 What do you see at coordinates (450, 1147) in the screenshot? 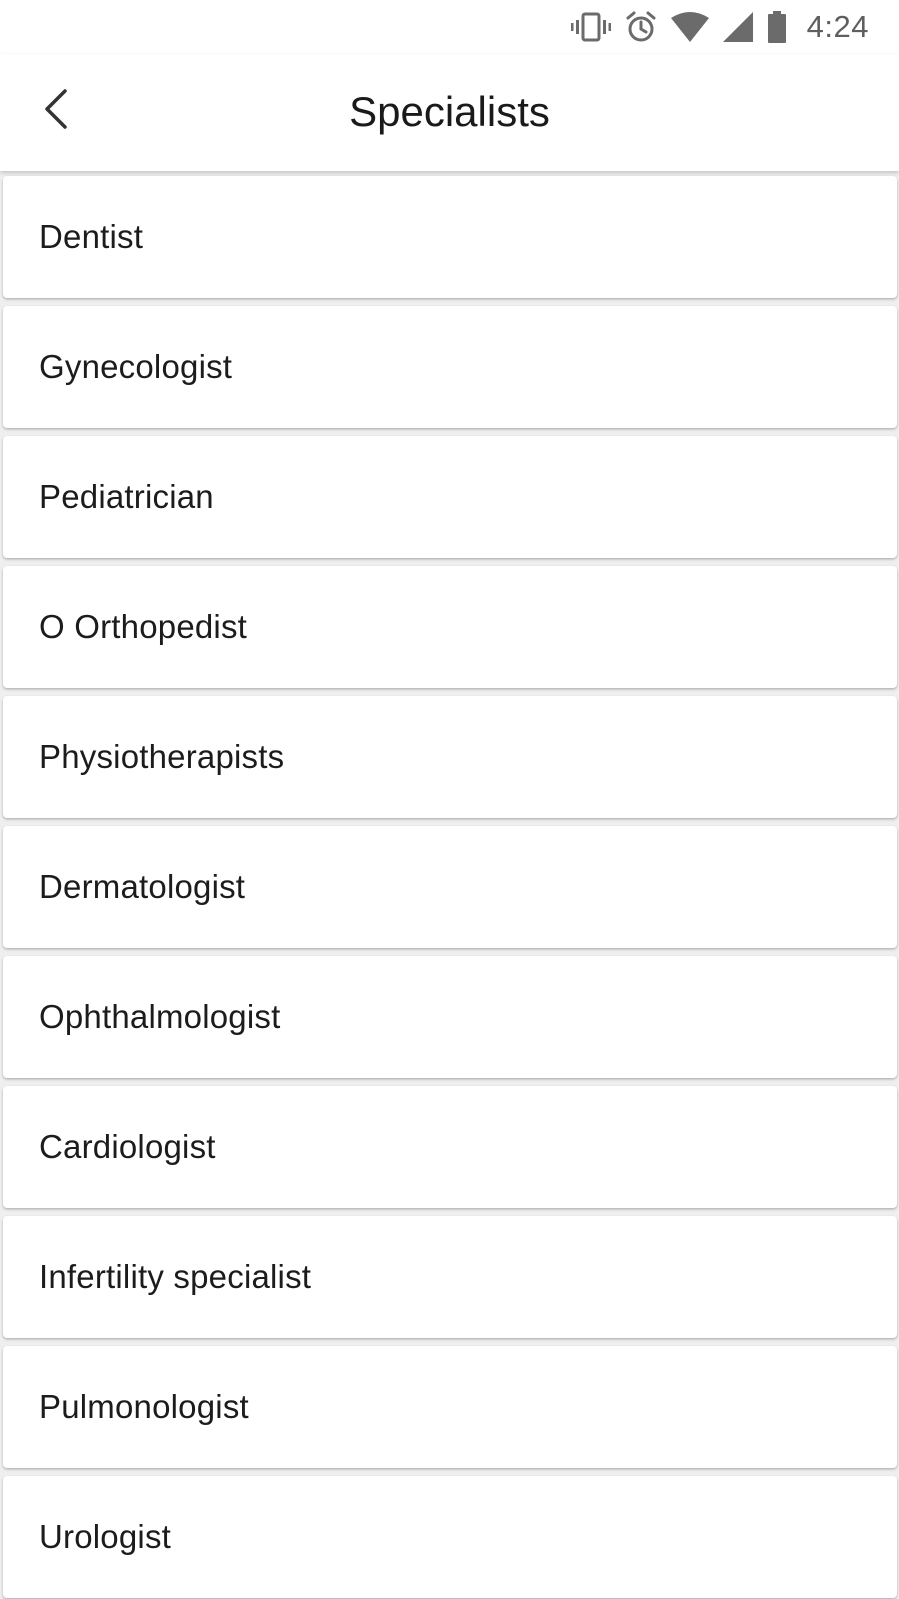
I see `list-item-cardiologist: Cardiologist` at bounding box center [450, 1147].